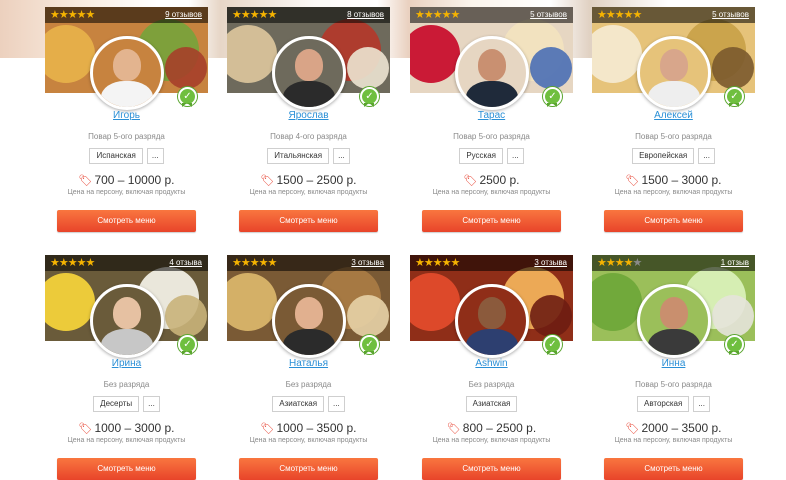 The height and width of the screenshot is (480, 786). I want to click on cuisine-tag: Европейская, so click(663, 156).